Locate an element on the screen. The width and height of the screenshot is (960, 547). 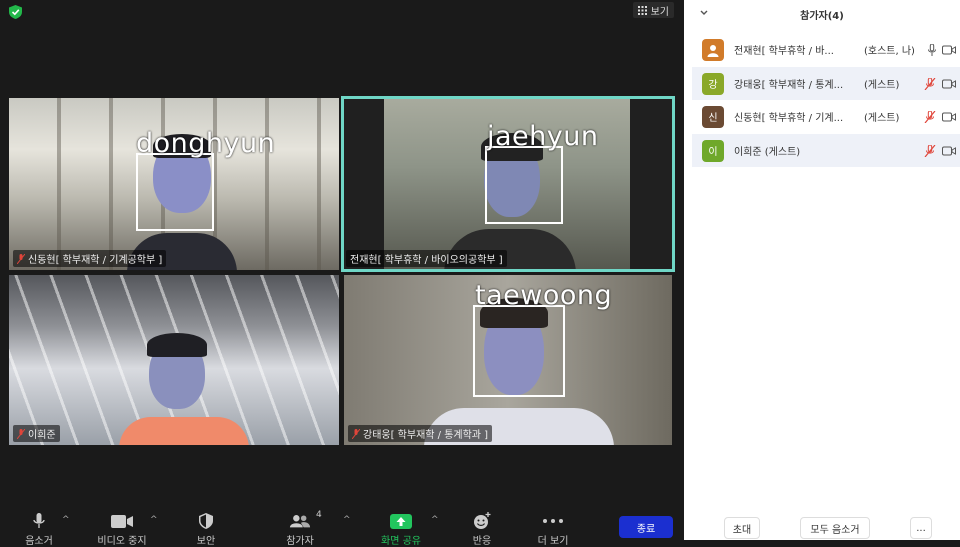
end-meeting-button: 종료 is located at coordinates (646, 527).